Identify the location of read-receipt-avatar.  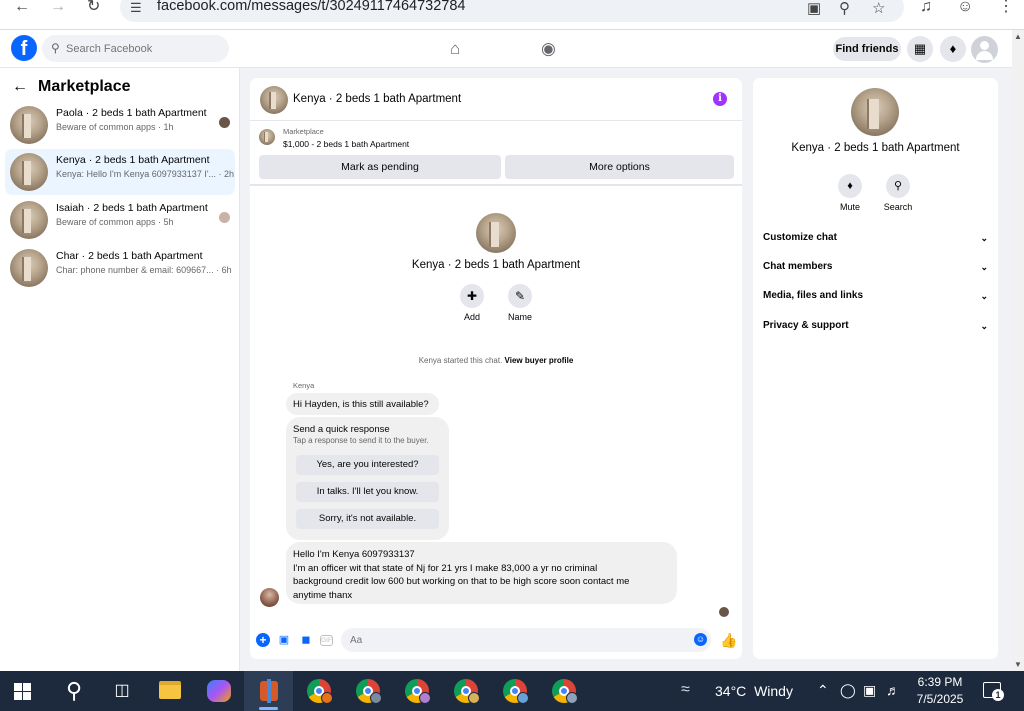
(724, 612).